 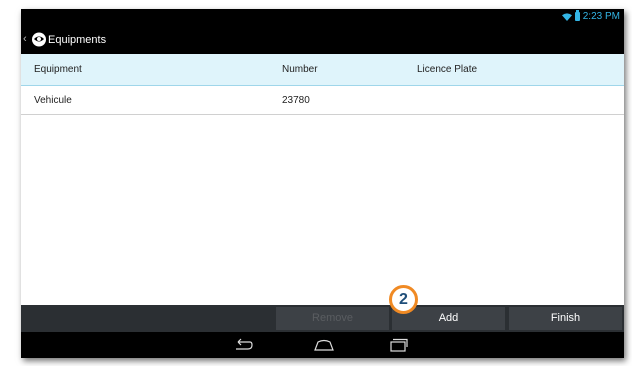 What do you see at coordinates (332, 318) in the screenshot?
I see `remove-button: Remove` at bounding box center [332, 318].